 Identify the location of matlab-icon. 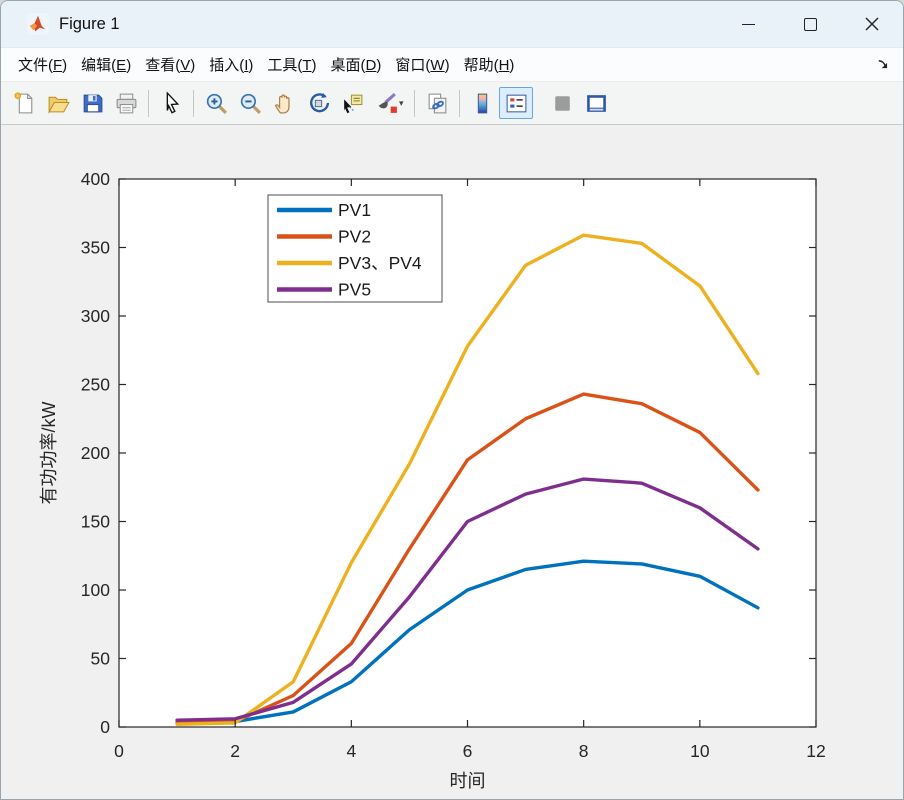
(38, 24).